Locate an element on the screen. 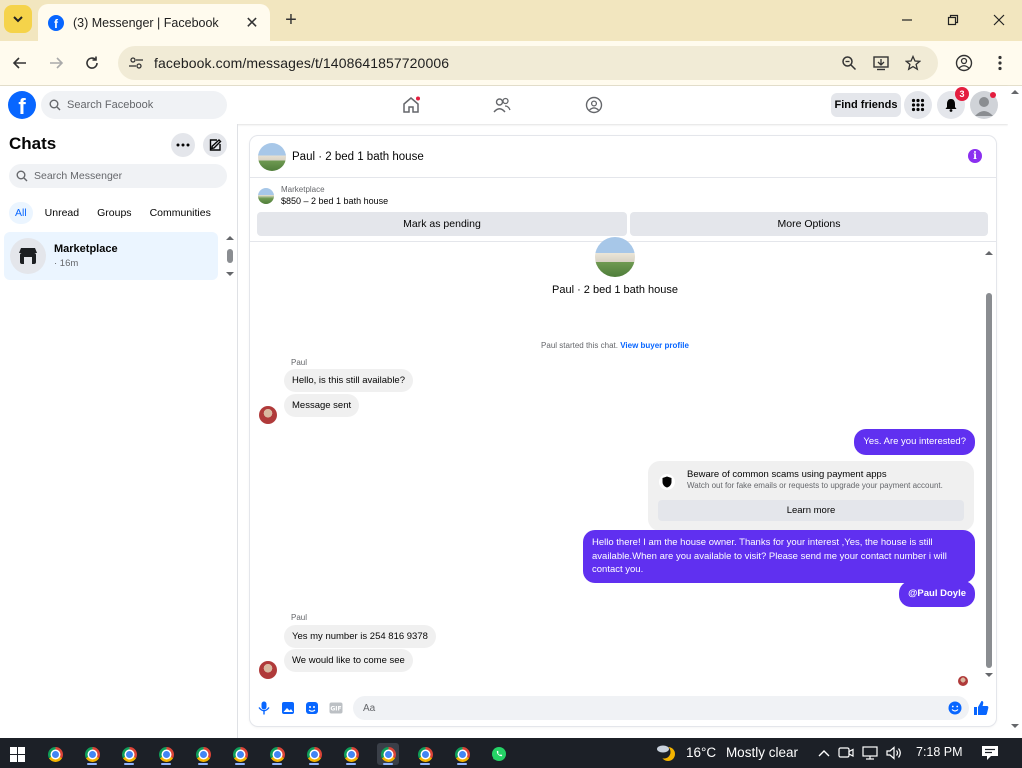  forward-button is located at coordinates (56, 63).